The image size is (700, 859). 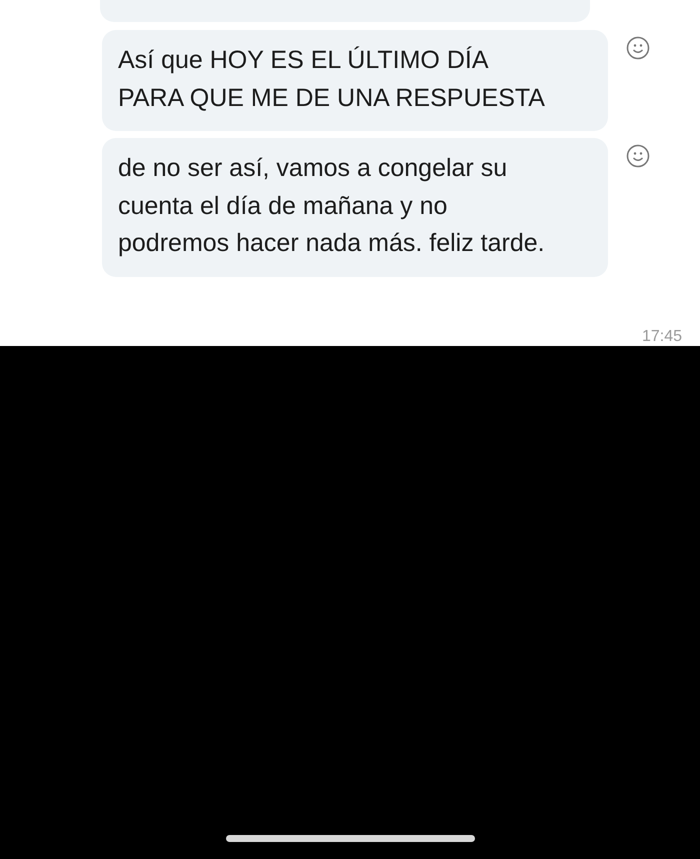 What do you see at coordinates (662, 337) in the screenshot?
I see `message-time: 17:45` at bounding box center [662, 337].